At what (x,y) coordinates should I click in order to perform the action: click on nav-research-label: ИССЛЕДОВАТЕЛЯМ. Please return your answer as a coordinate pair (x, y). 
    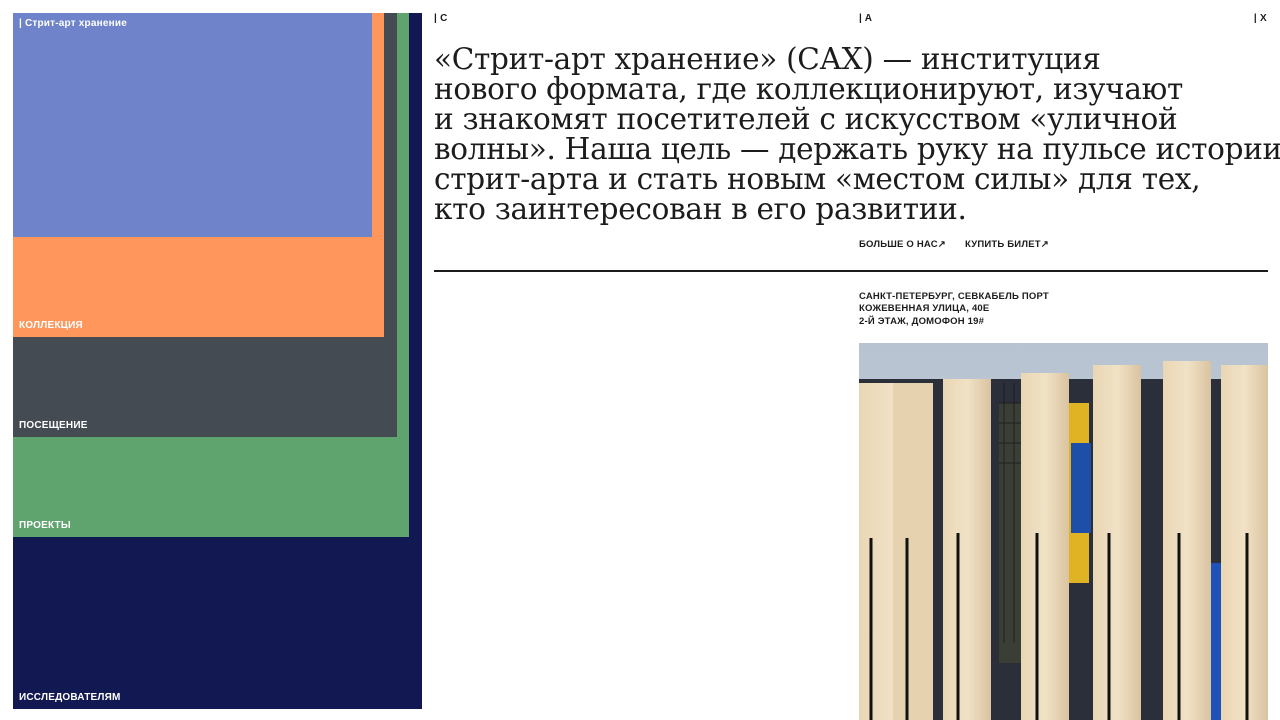
    Looking at the image, I should click on (70, 697).